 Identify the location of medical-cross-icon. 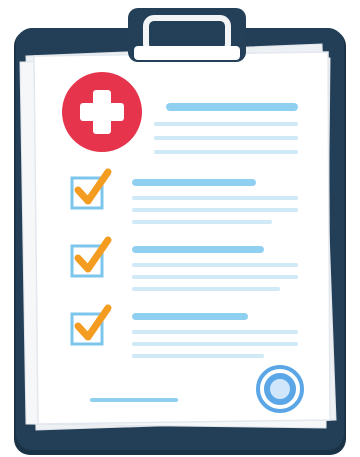
(102, 112).